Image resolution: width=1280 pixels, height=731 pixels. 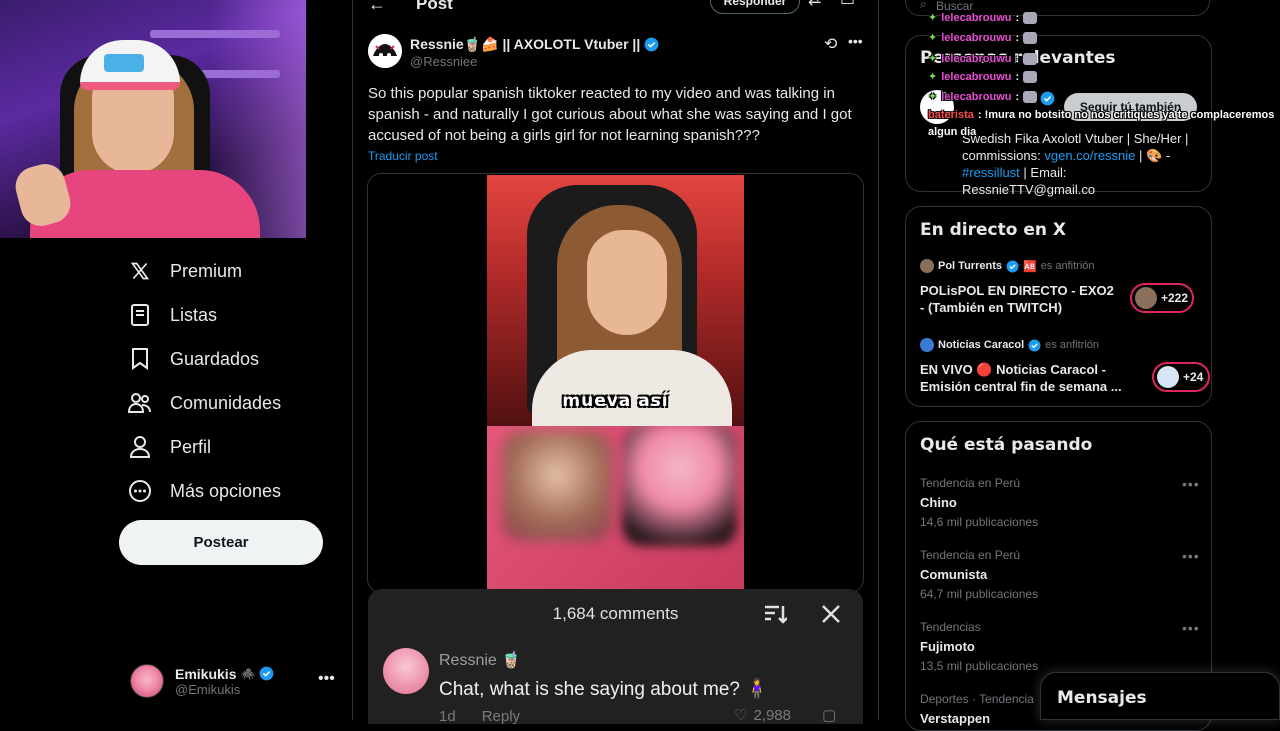 I want to click on live-listeners-pill: +24, so click(x=1181, y=377).